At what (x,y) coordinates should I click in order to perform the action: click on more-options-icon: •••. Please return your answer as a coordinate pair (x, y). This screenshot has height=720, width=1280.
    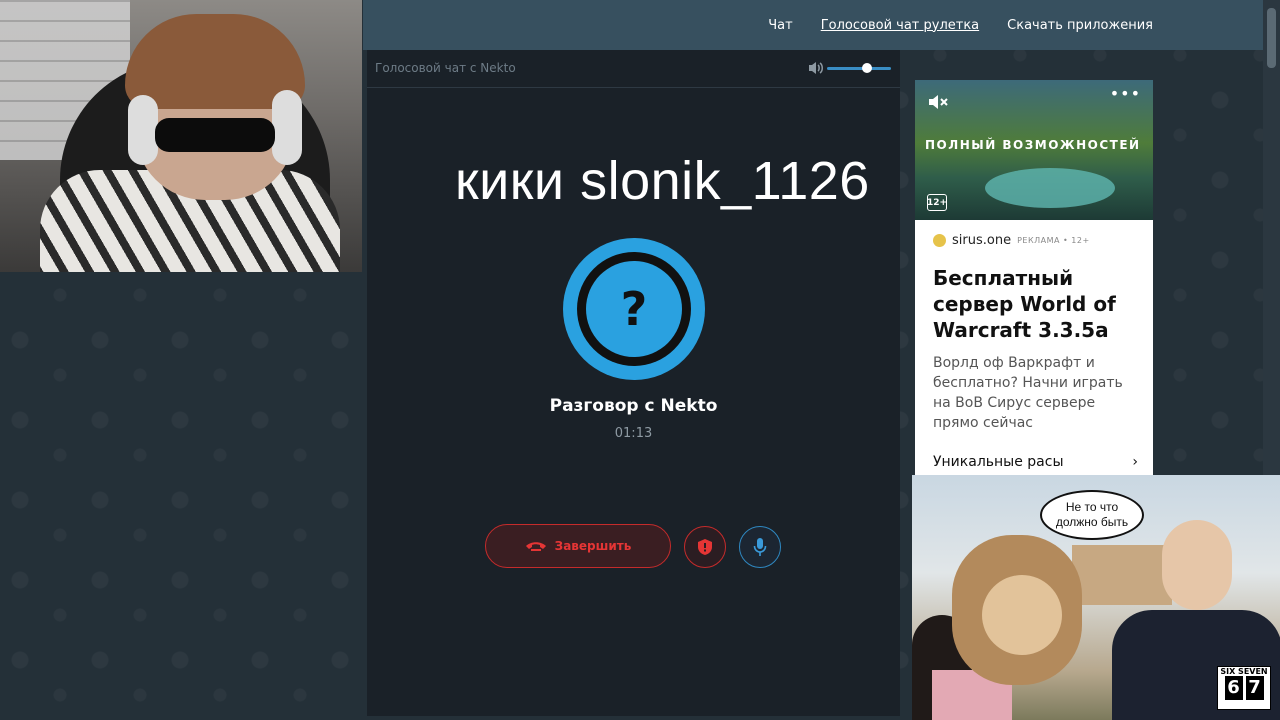
    Looking at the image, I should click on (1125, 93).